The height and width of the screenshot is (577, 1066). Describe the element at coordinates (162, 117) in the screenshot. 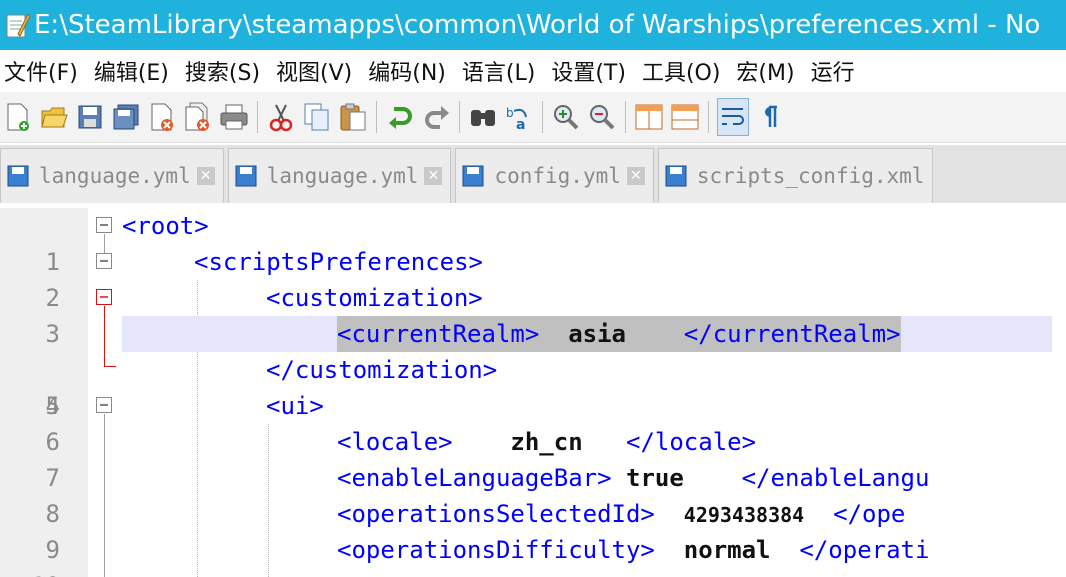

I see `close-icon` at that location.